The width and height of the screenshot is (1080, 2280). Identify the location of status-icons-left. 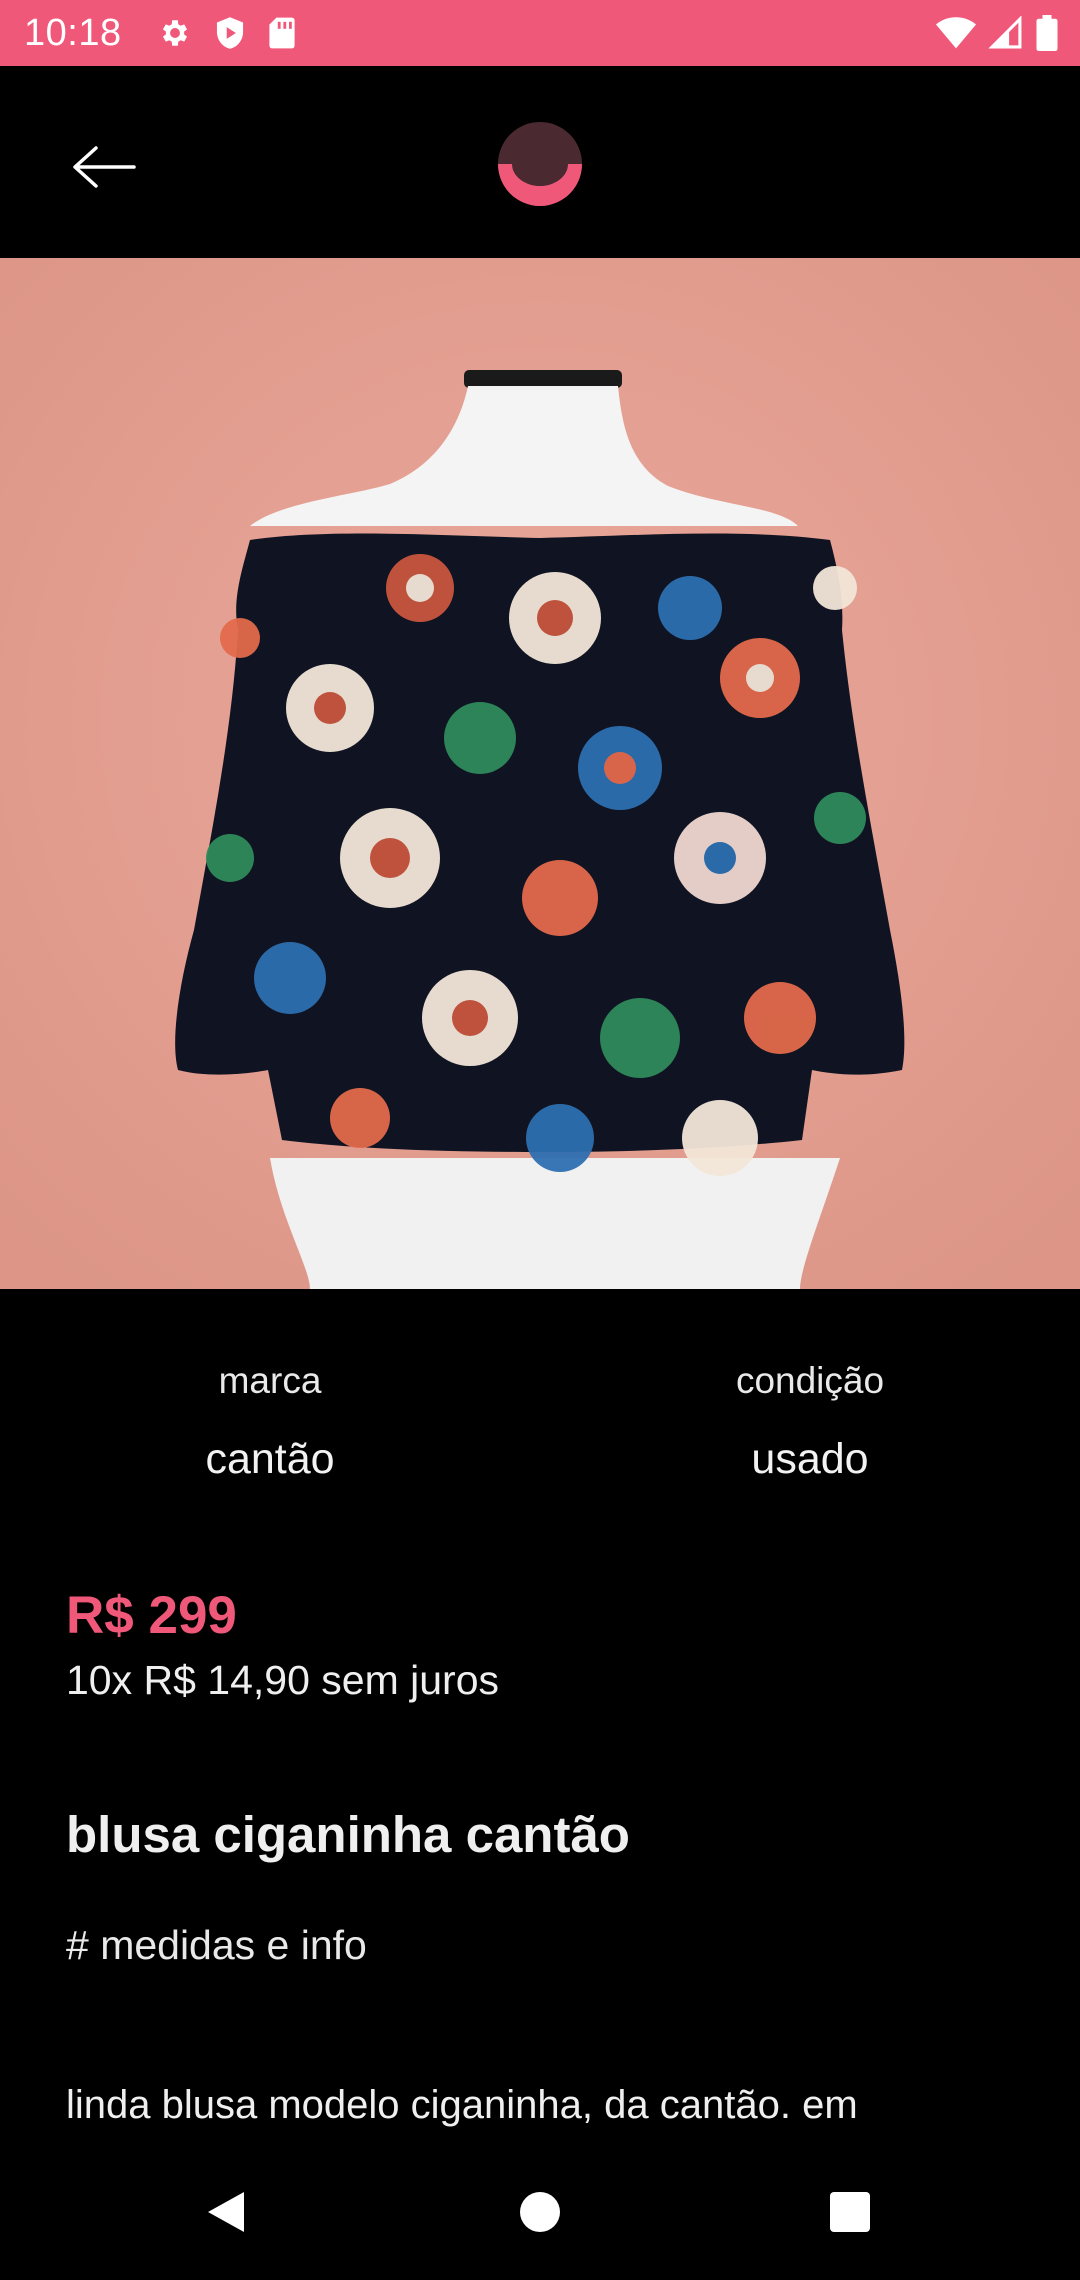
(227, 33).